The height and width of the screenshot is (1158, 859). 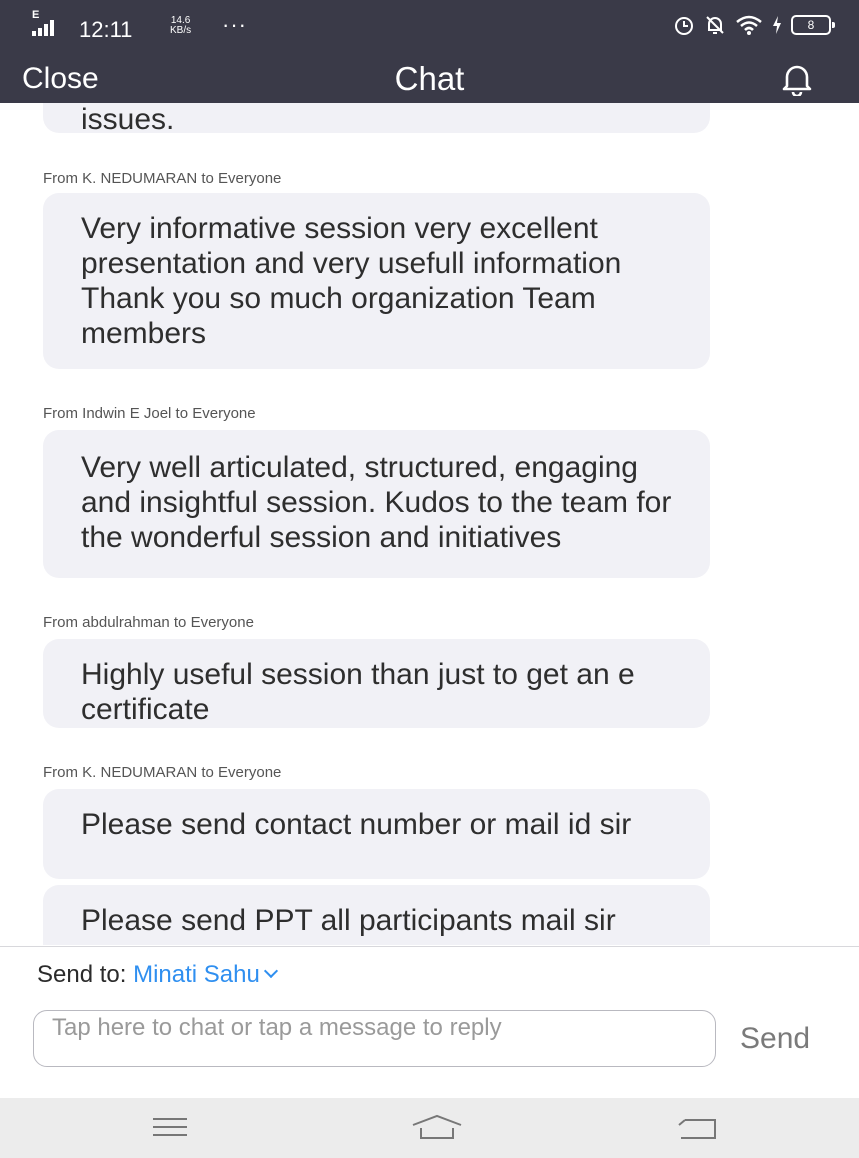 What do you see at coordinates (148, 622) in the screenshot?
I see `message-sender: From abdulrahman to Everyone` at bounding box center [148, 622].